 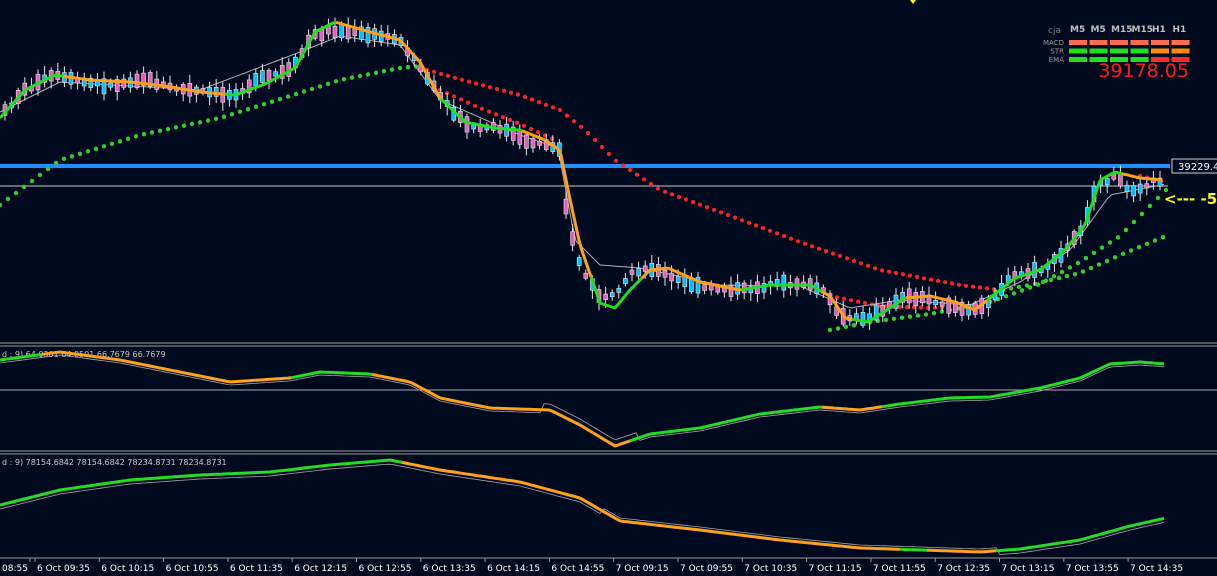 I want to click on level-price-label: 39229.4, so click(x=1194, y=166).